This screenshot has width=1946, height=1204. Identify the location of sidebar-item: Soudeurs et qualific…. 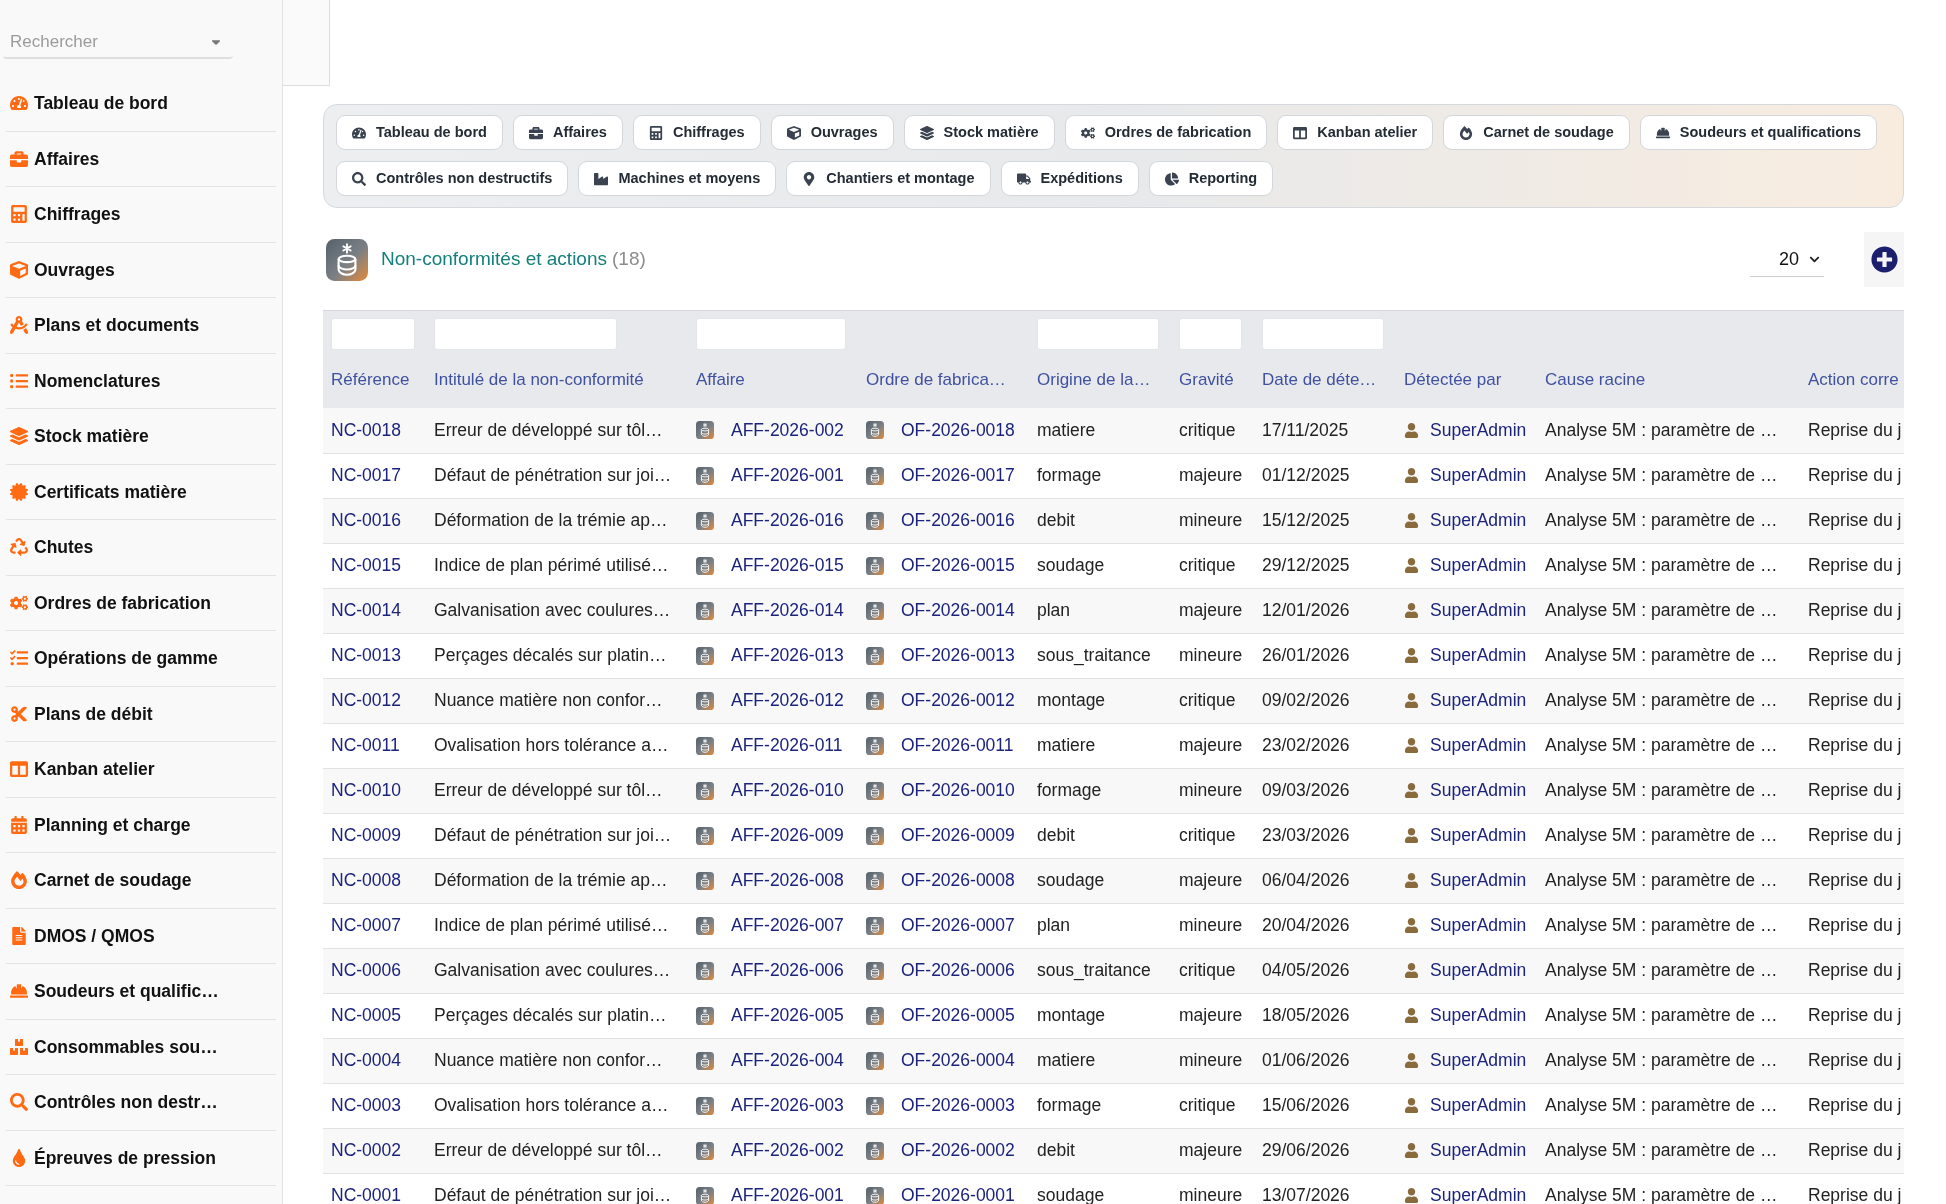
(141, 992).